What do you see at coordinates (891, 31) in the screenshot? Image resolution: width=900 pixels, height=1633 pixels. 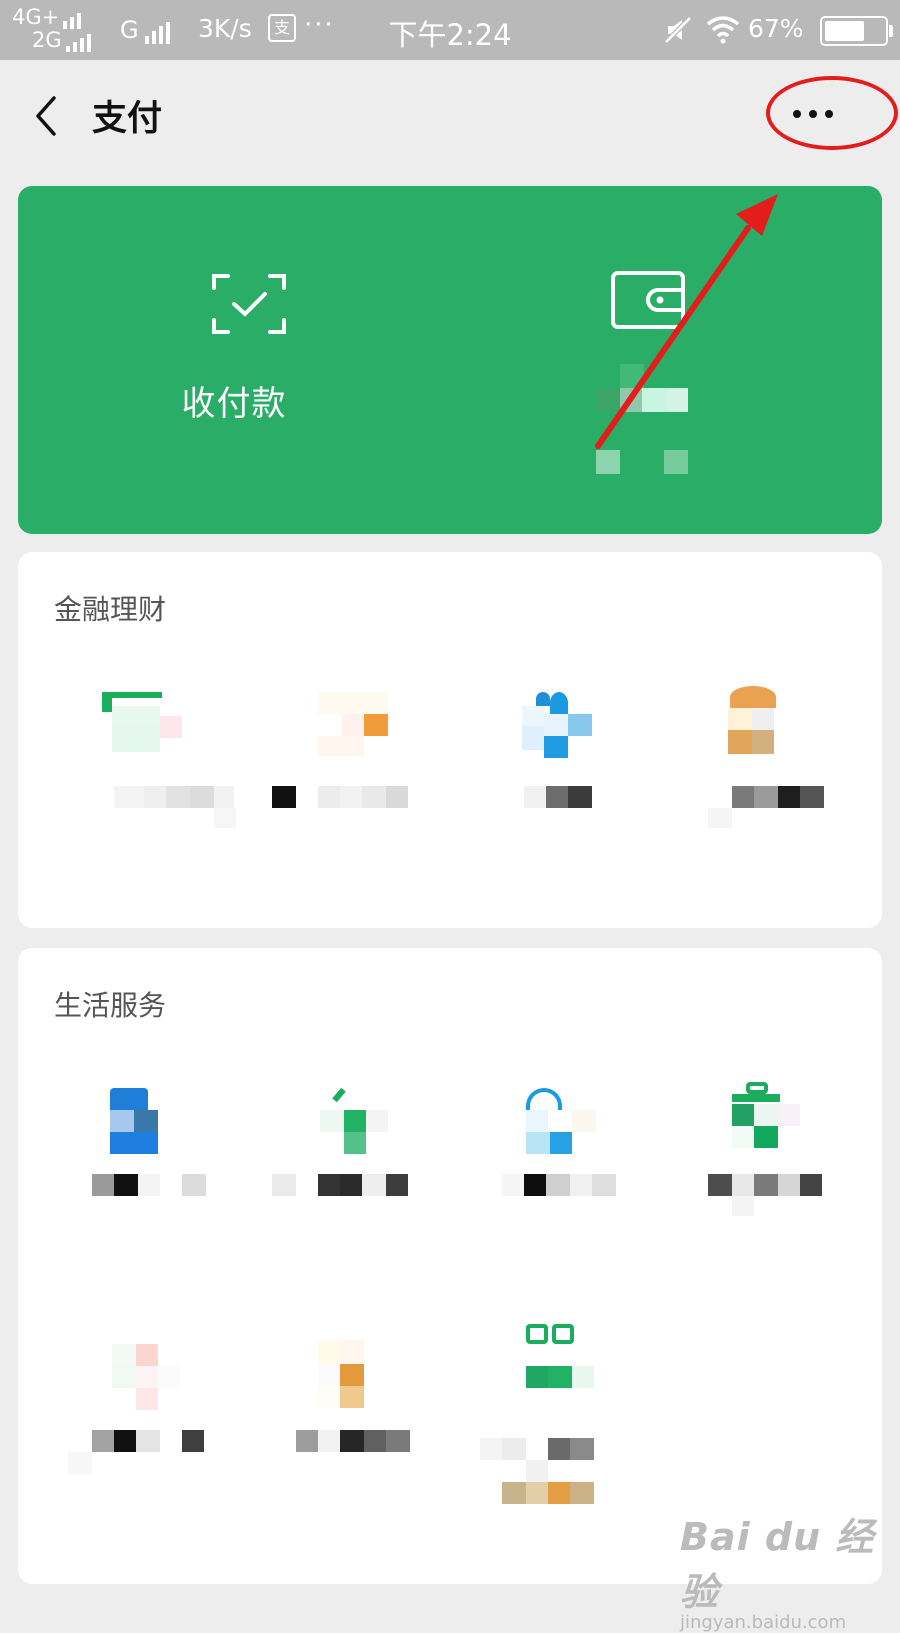 I see `battery-cap` at bounding box center [891, 31].